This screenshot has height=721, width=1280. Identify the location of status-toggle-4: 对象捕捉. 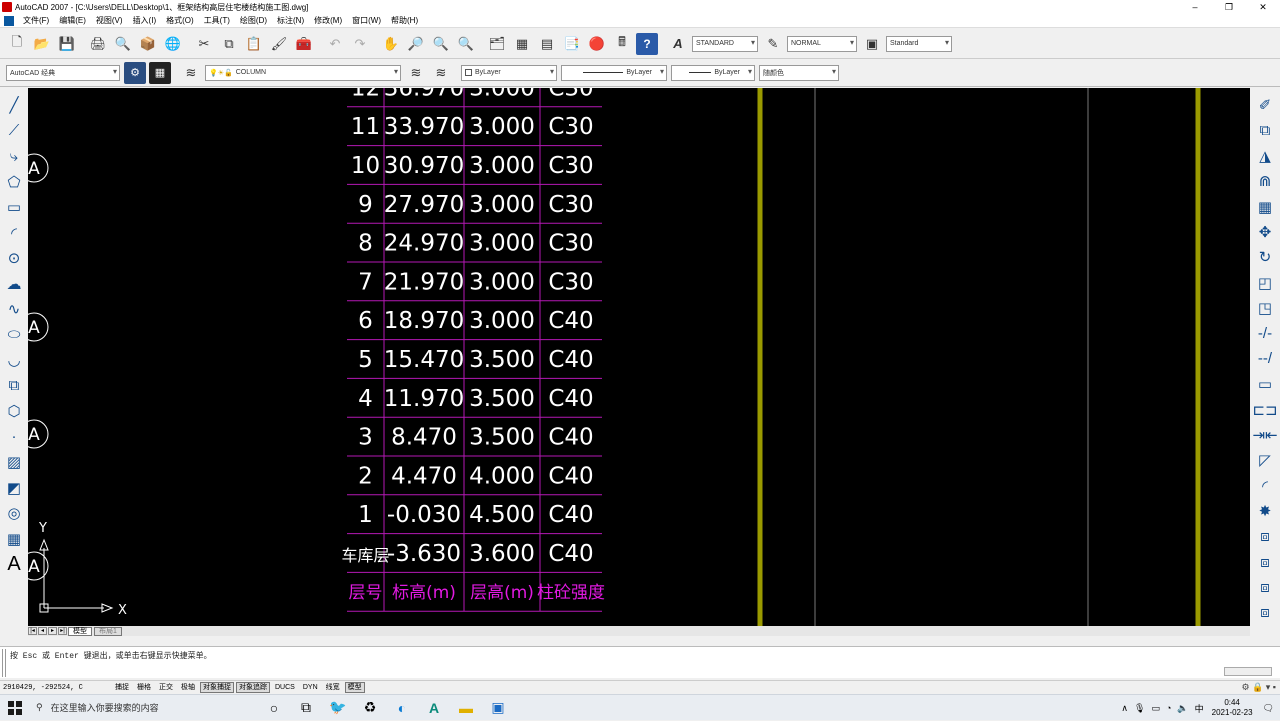
(217, 687).